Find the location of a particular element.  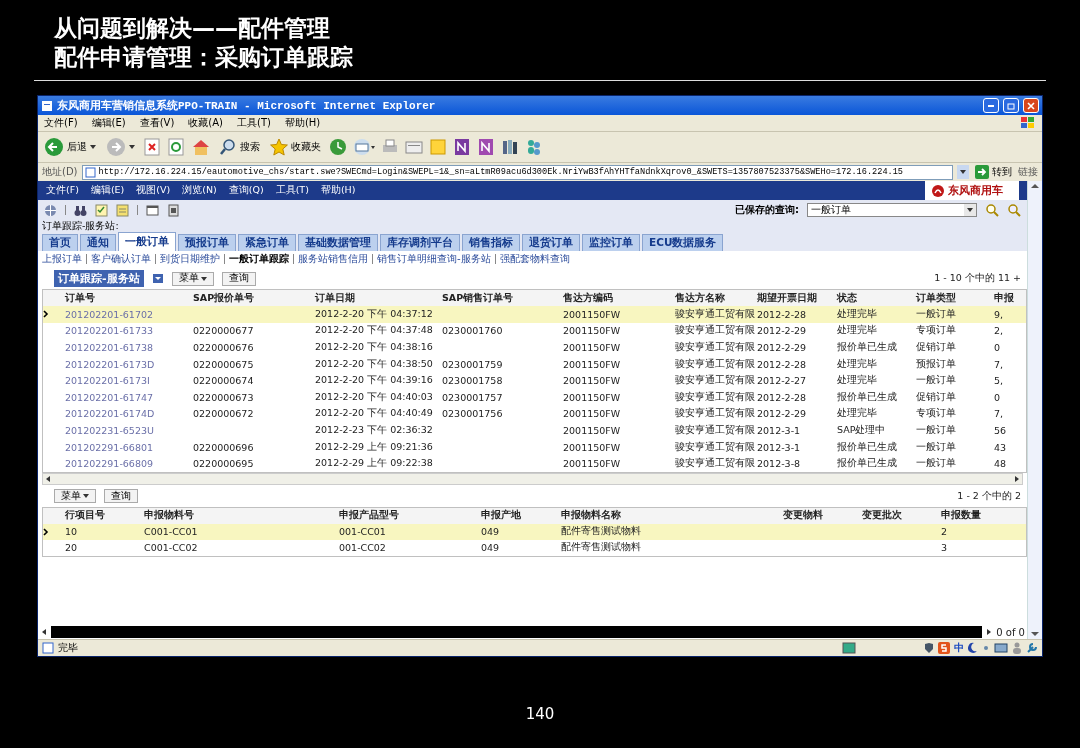

checklist-icon is located at coordinates (101, 210).